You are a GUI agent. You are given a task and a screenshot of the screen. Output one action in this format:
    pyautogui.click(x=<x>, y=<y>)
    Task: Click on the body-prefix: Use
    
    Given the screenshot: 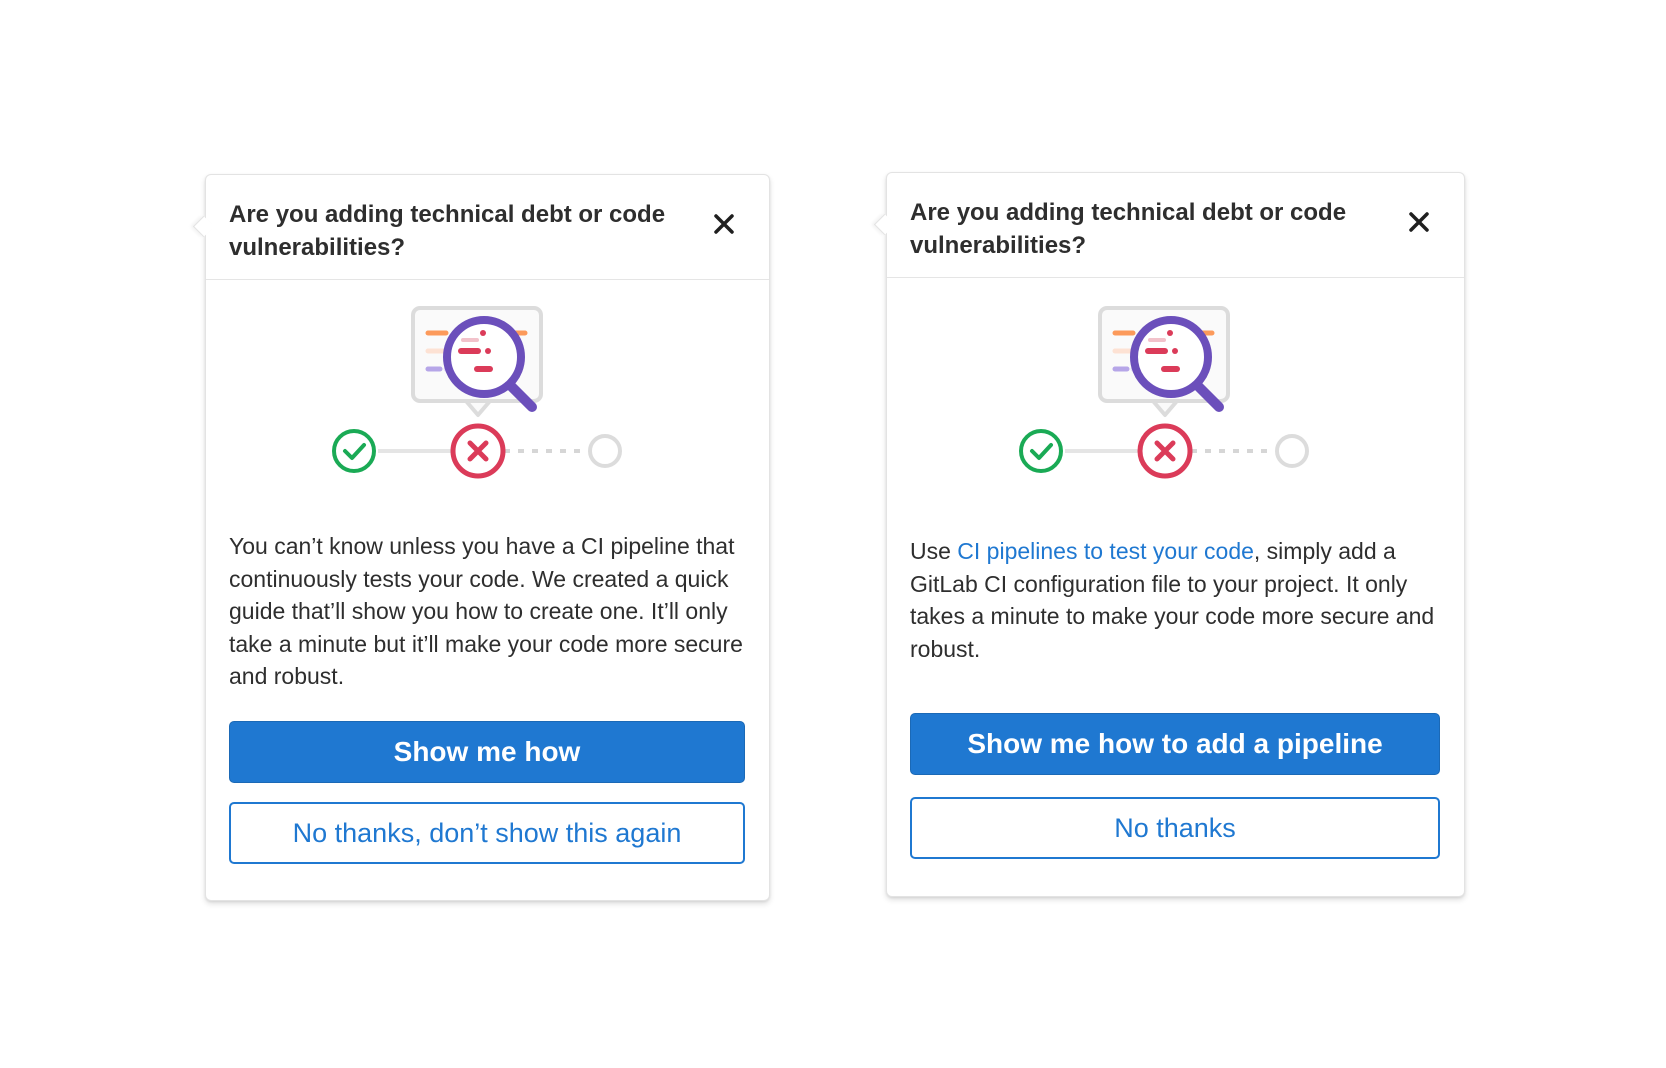 What is the action you would take?
    pyautogui.click(x=934, y=551)
    